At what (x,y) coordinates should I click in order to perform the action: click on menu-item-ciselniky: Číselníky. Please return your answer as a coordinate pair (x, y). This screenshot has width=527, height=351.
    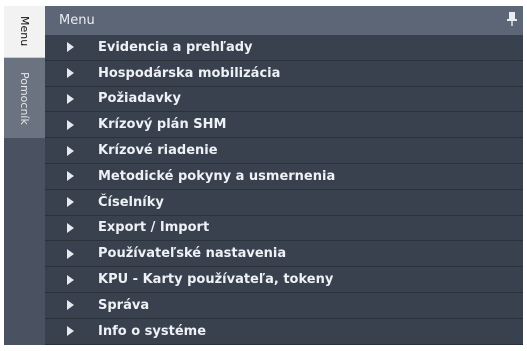
    Looking at the image, I should click on (284, 202).